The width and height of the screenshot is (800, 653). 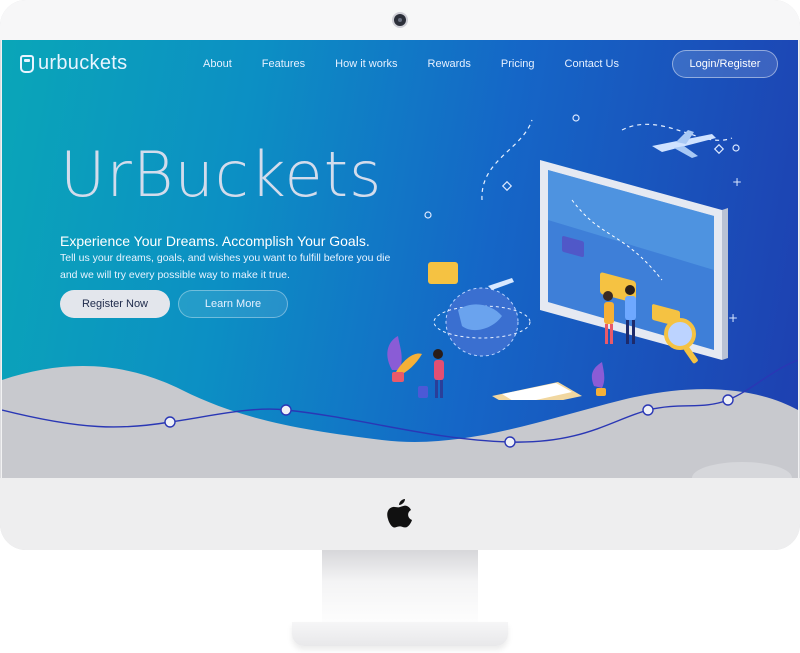 What do you see at coordinates (400, 590) in the screenshot?
I see `monitor-stand` at bounding box center [400, 590].